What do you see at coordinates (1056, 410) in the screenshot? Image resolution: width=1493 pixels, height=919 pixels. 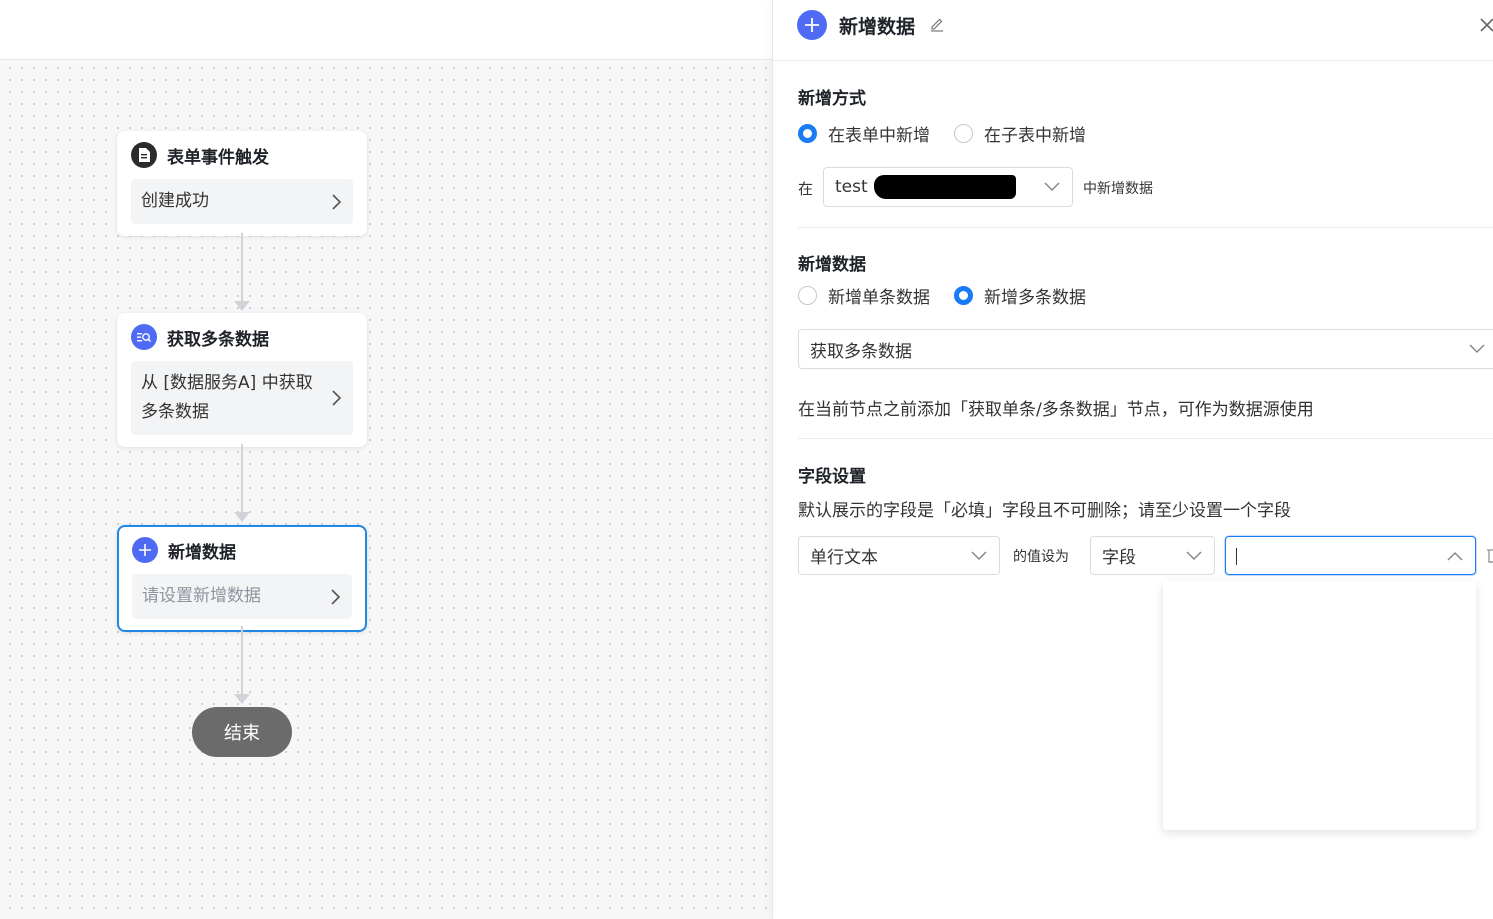 I see `data-source-hint: 在当前节点之前添加「获取单条/多条数据」节点，可作为数据源使用` at bounding box center [1056, 410].